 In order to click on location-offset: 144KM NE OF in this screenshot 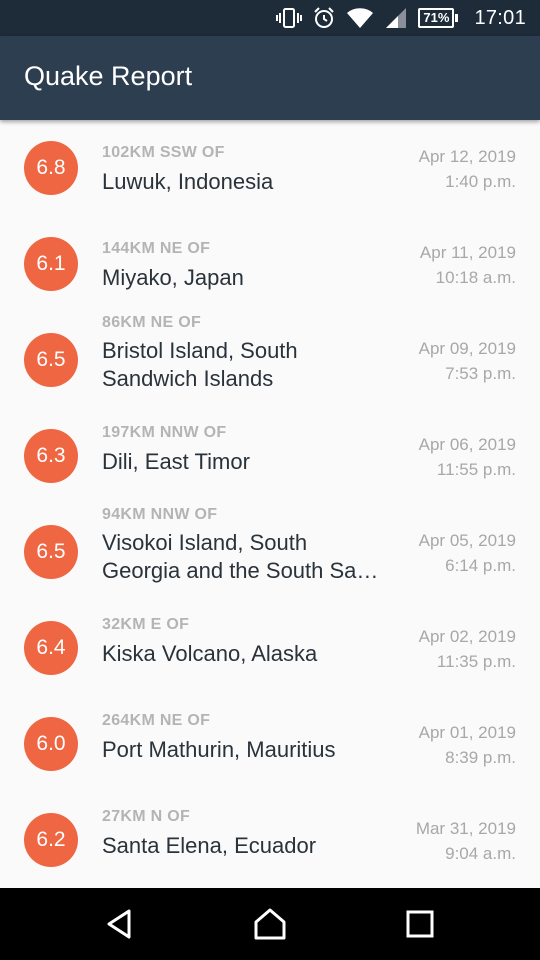, I will do `click(156, 248)`.